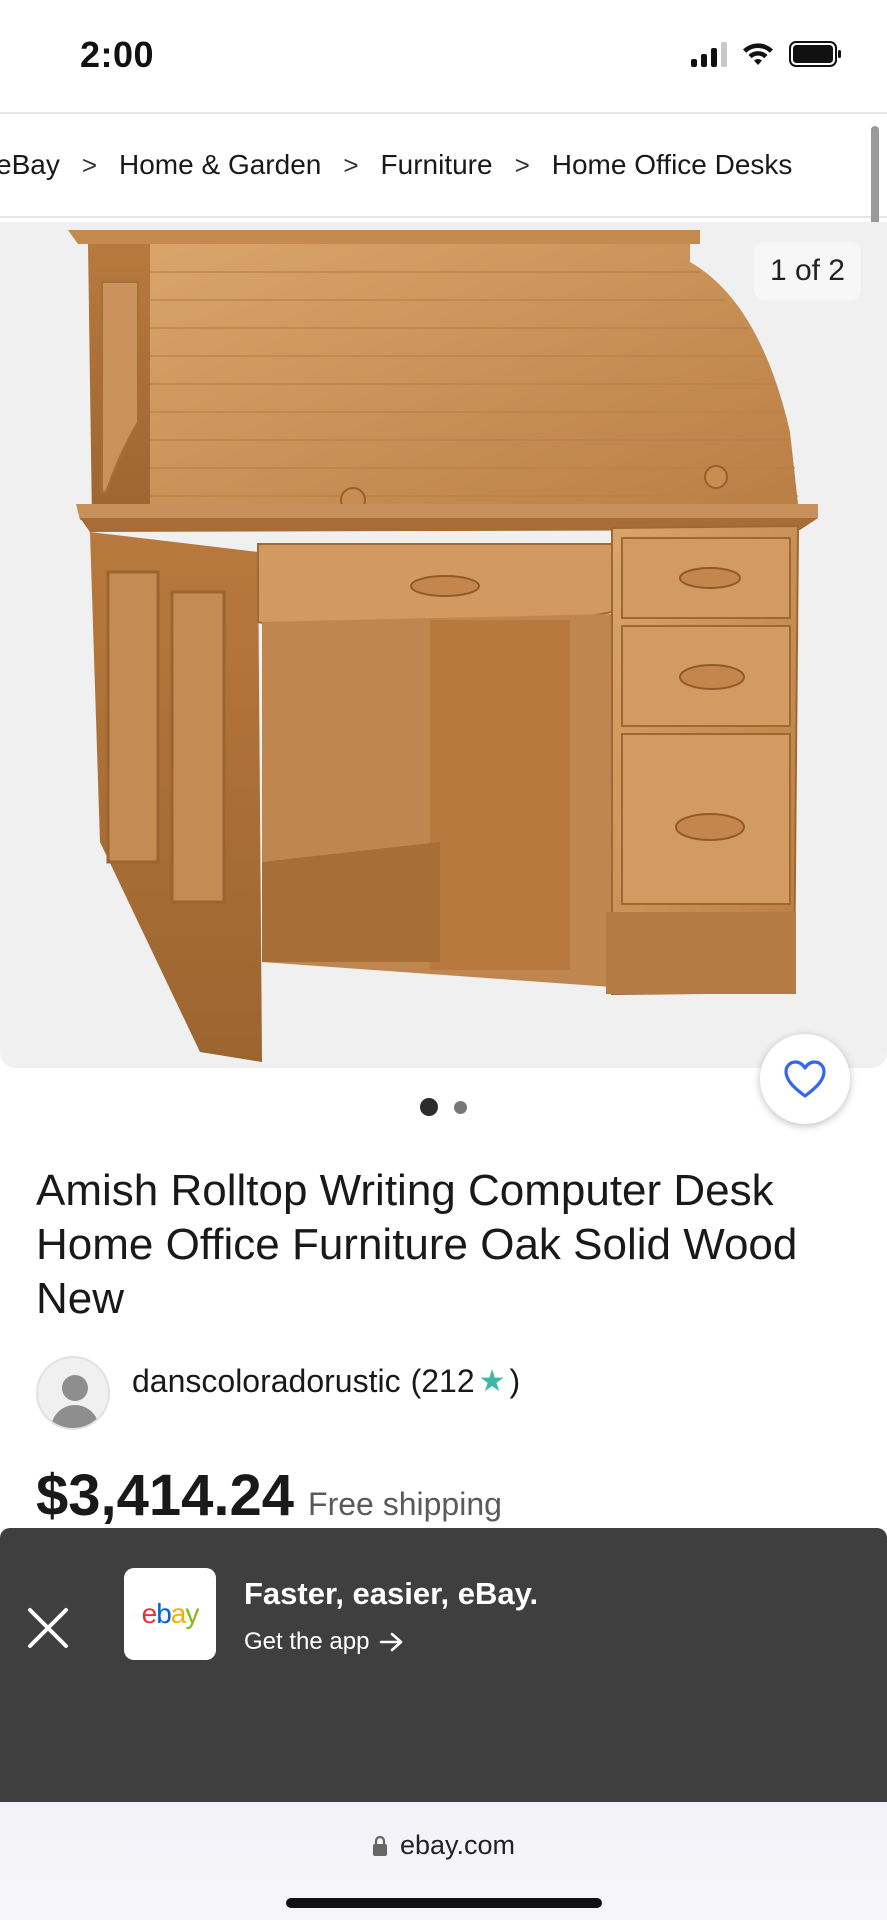  I want to click on feedback-count: (212, so click(442, 1380).